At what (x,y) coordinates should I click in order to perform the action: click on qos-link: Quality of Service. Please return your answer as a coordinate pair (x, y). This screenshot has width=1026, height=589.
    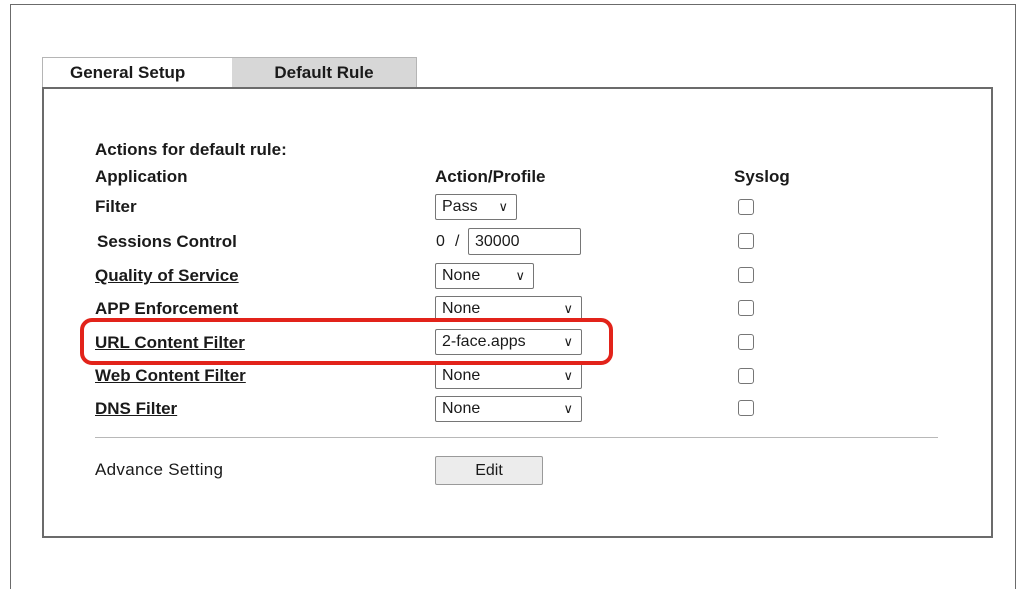
    Looking at the image, I should click on (167, 276).